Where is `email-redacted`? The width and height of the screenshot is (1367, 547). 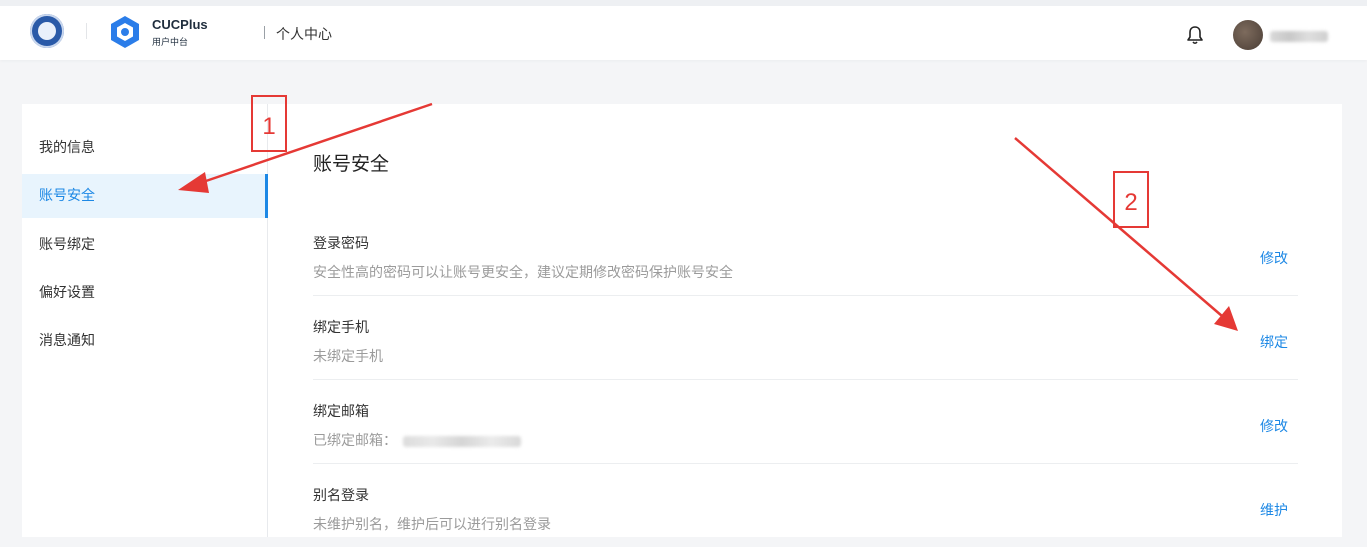 email-redacted is located at coordinates (462, 441).